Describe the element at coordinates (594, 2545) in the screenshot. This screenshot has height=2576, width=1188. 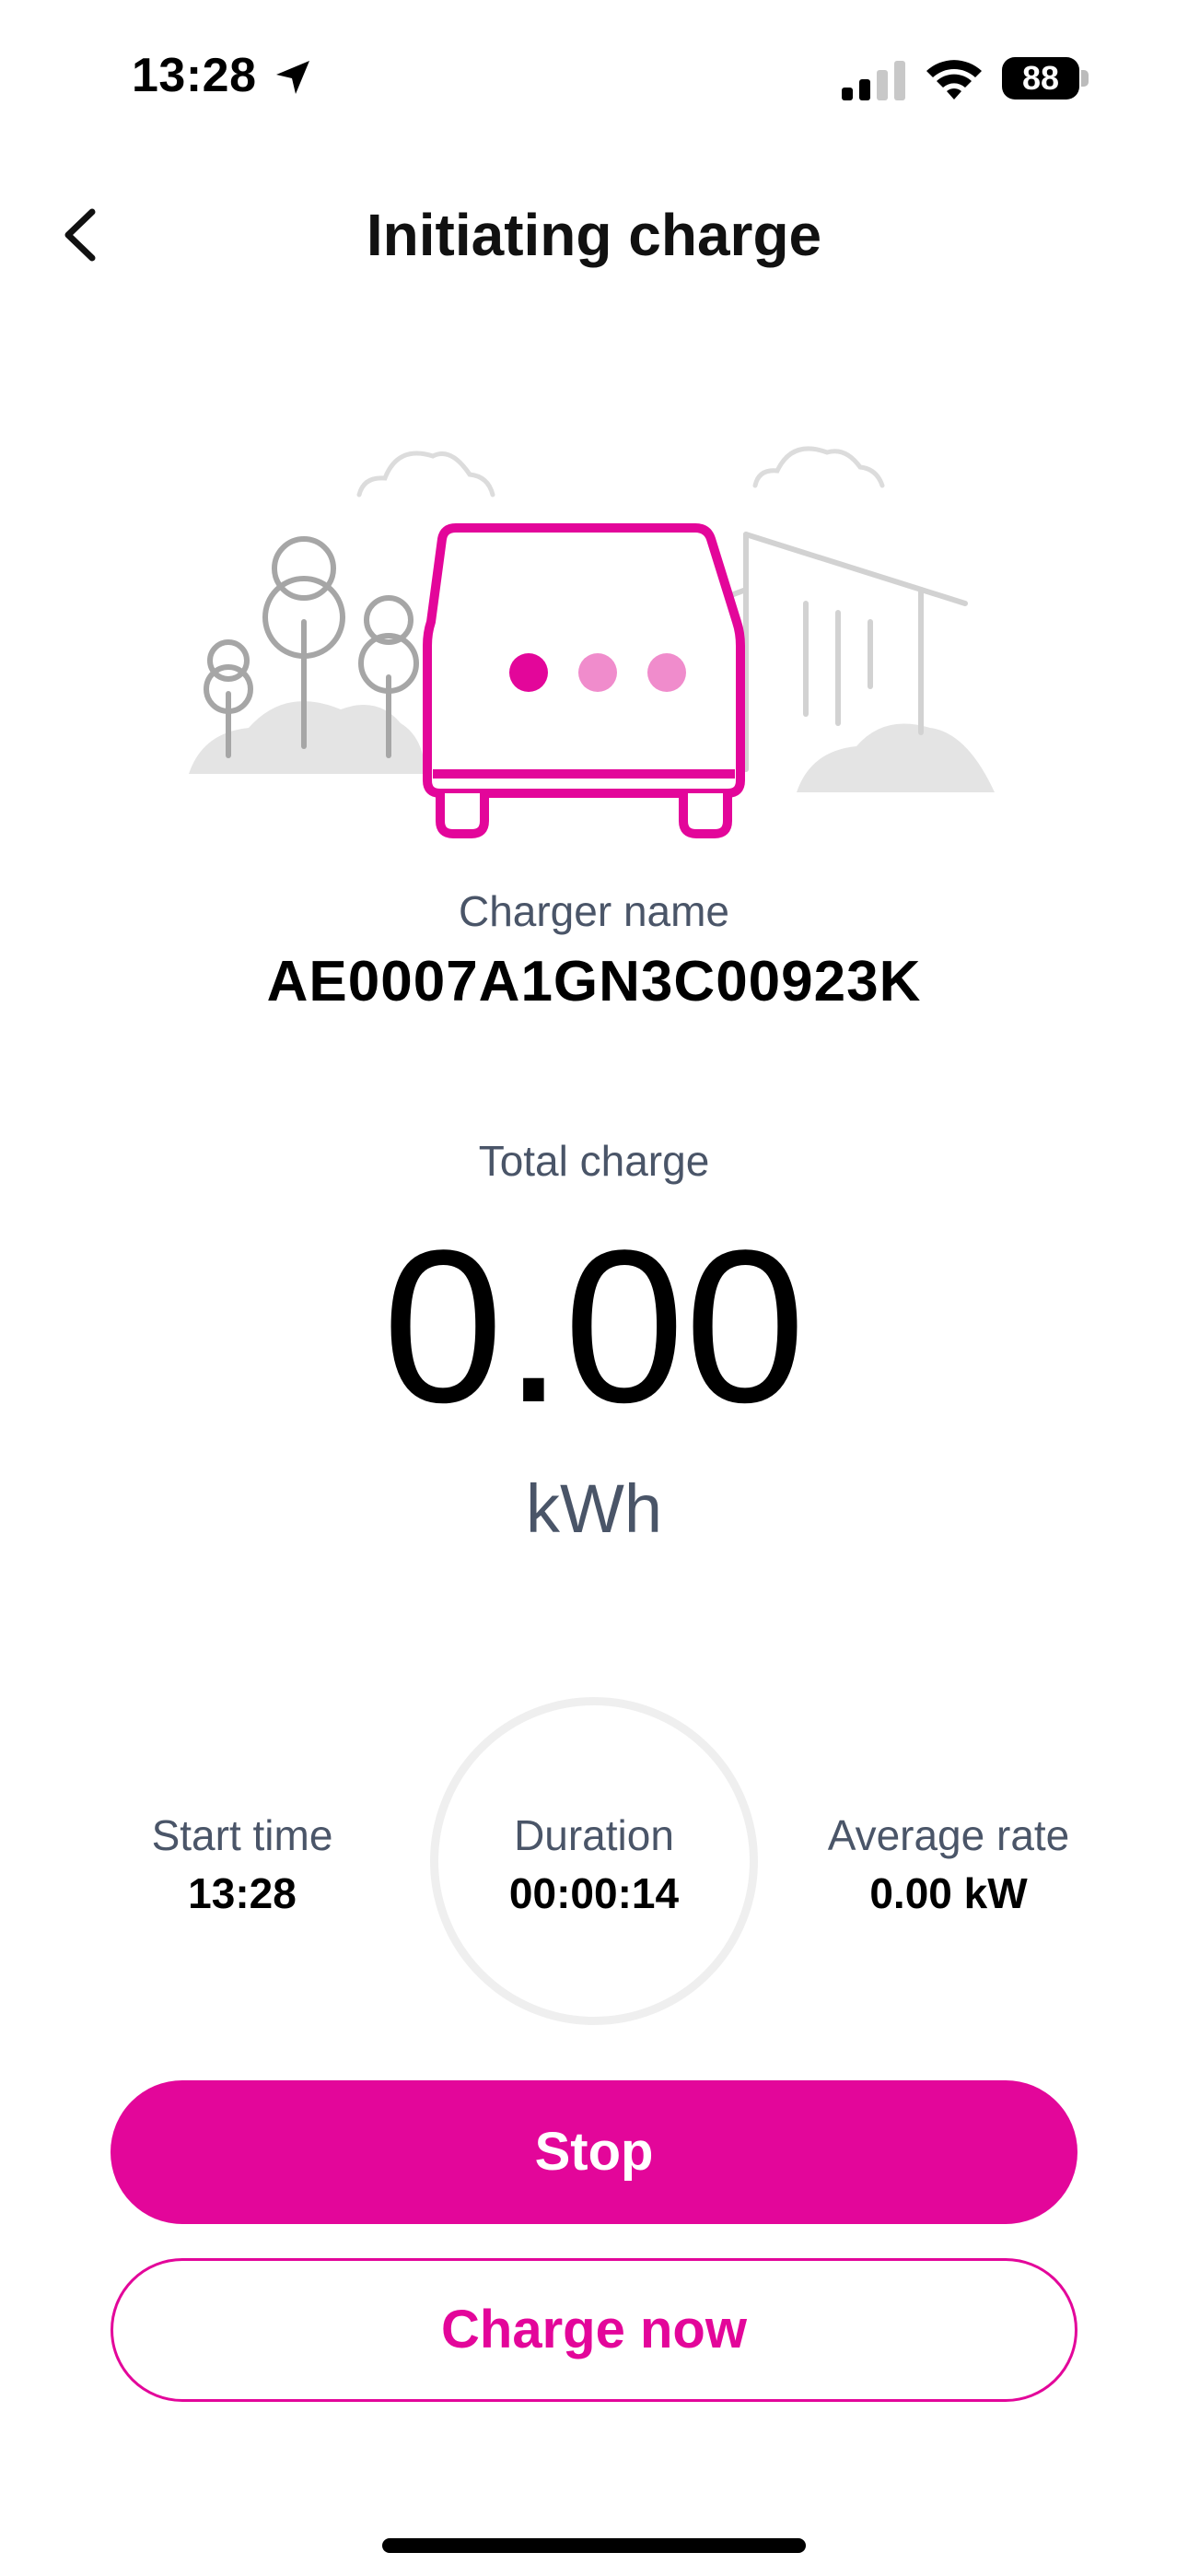
I see `home-indicator` at that location.